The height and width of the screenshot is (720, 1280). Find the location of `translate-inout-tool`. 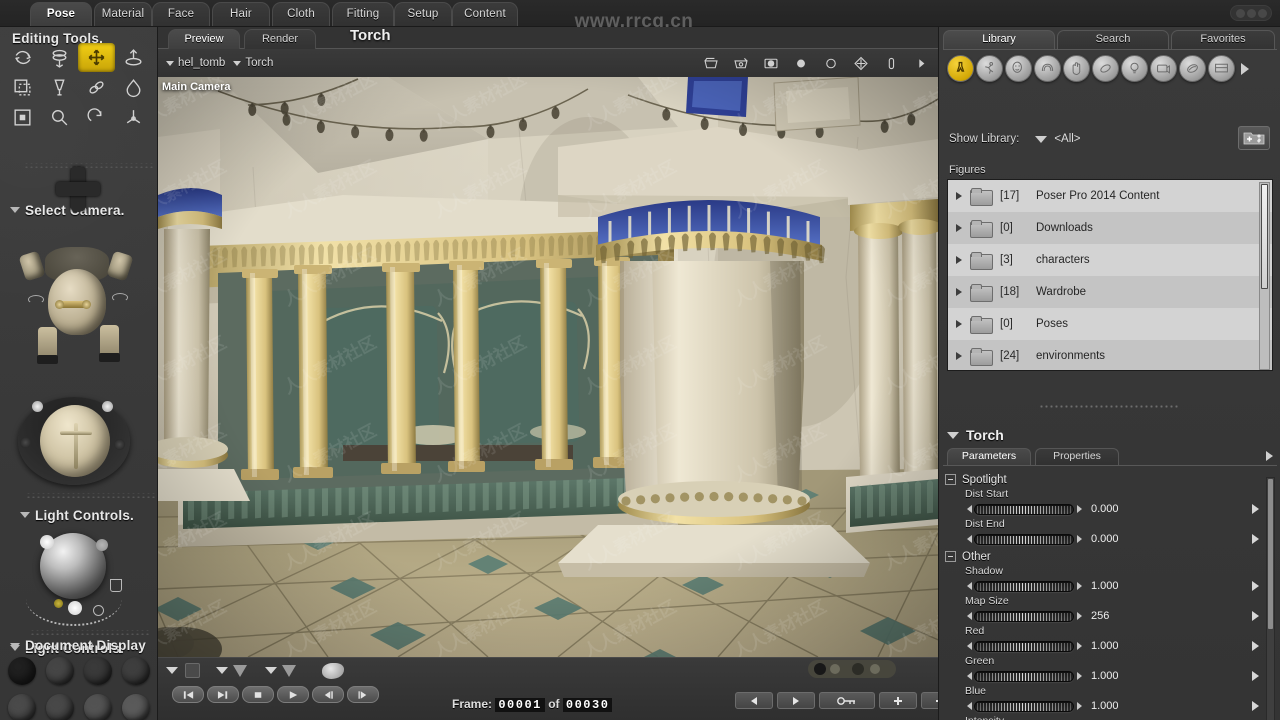

translate-inout-tool is located at coordinates (133, 57).